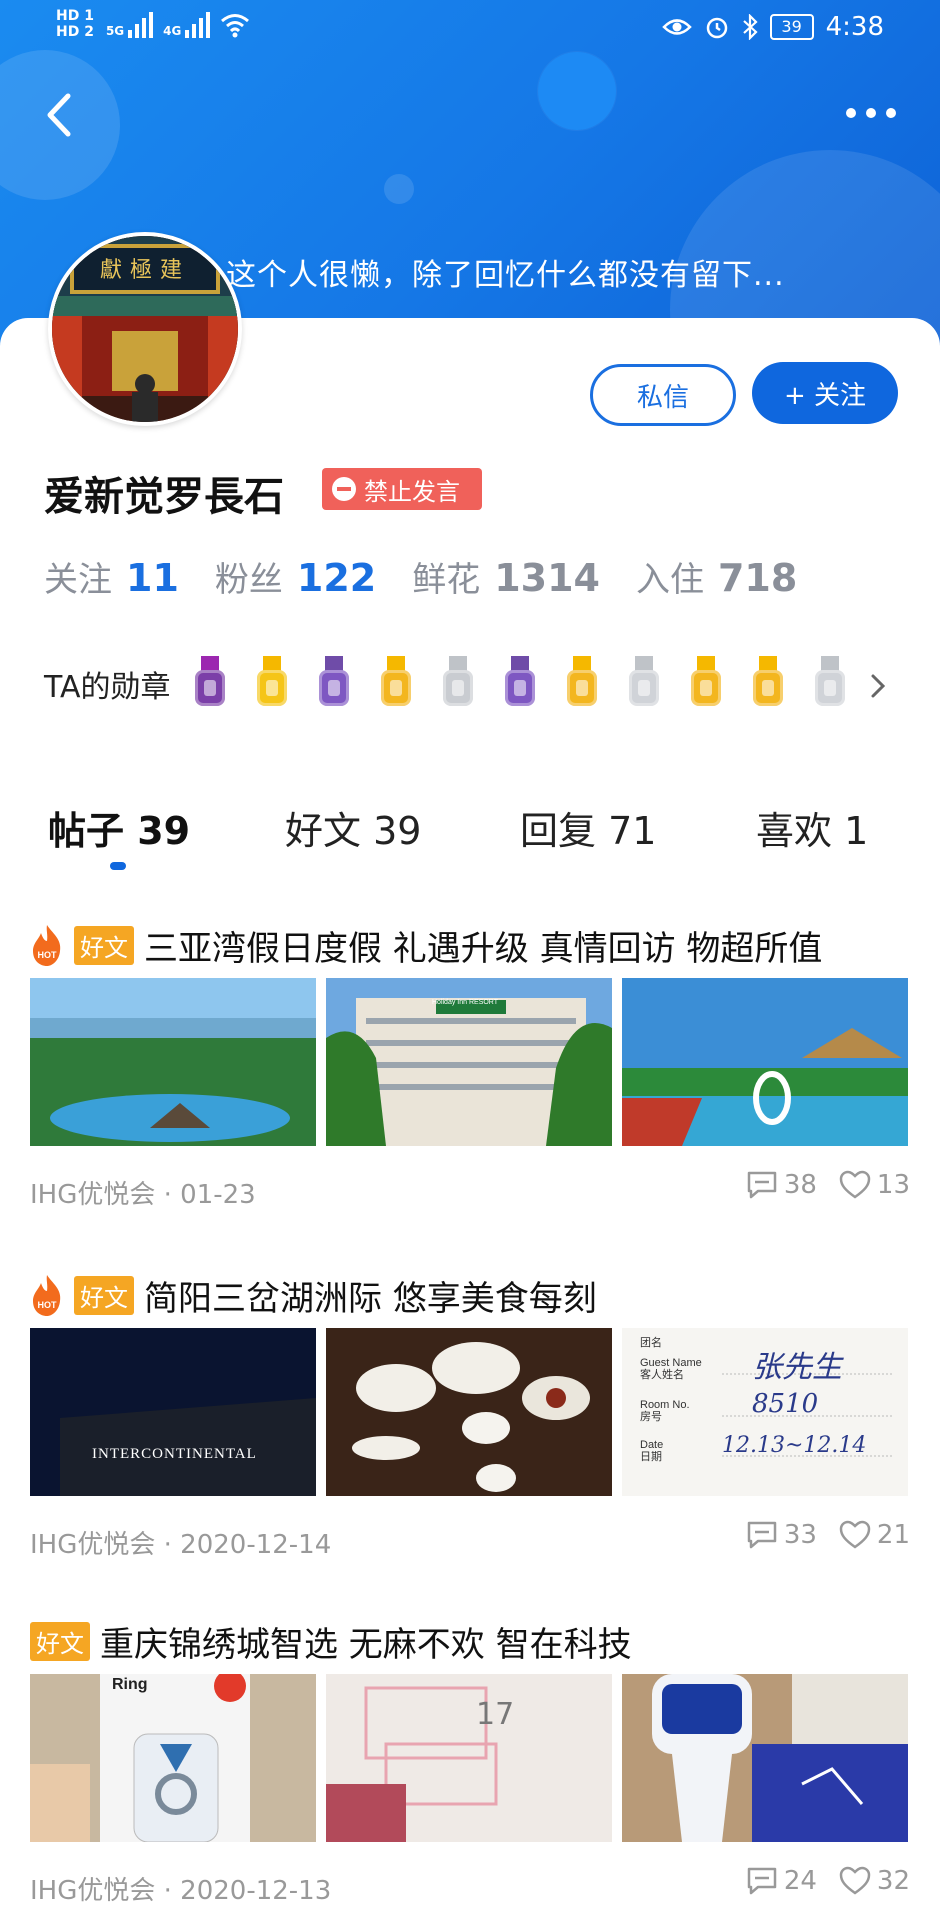 This screenshot has height=1920, width=940. Describe the element at coordinates (334, 684) in the screenshot. I see `building-purple-medal-icon` at that location.